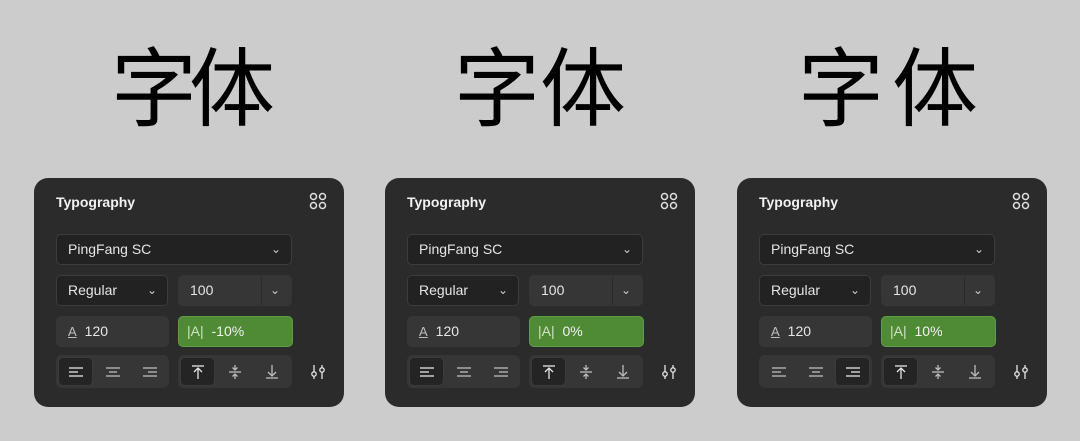  What do you see at coordinates (586, 331) in the screenshot?
I see `letter-spacing-input: |A| 0%` at bounding box center [586, 331].